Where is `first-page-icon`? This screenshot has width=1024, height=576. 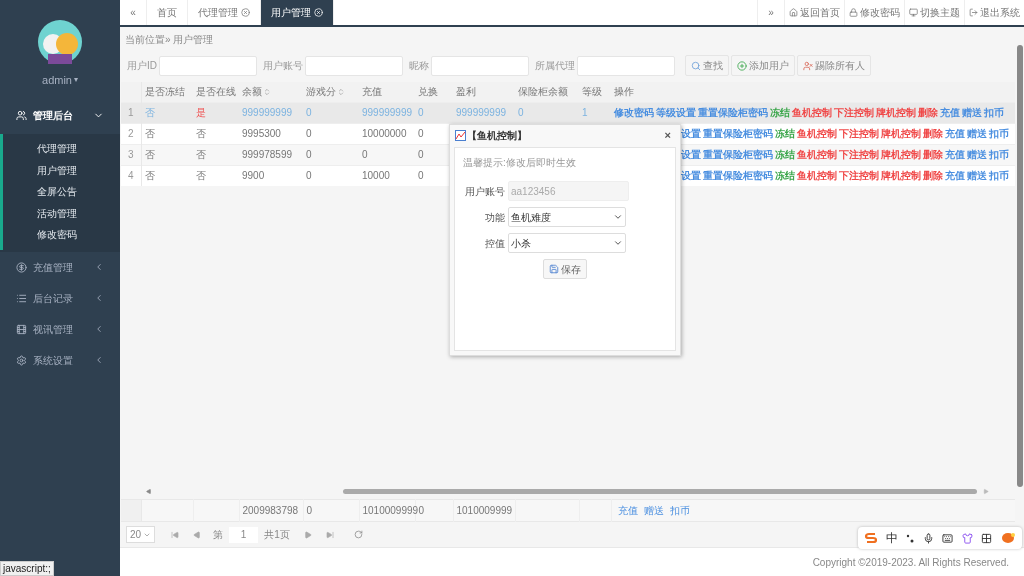
first-page-icon is located at coordinates (175, 534).